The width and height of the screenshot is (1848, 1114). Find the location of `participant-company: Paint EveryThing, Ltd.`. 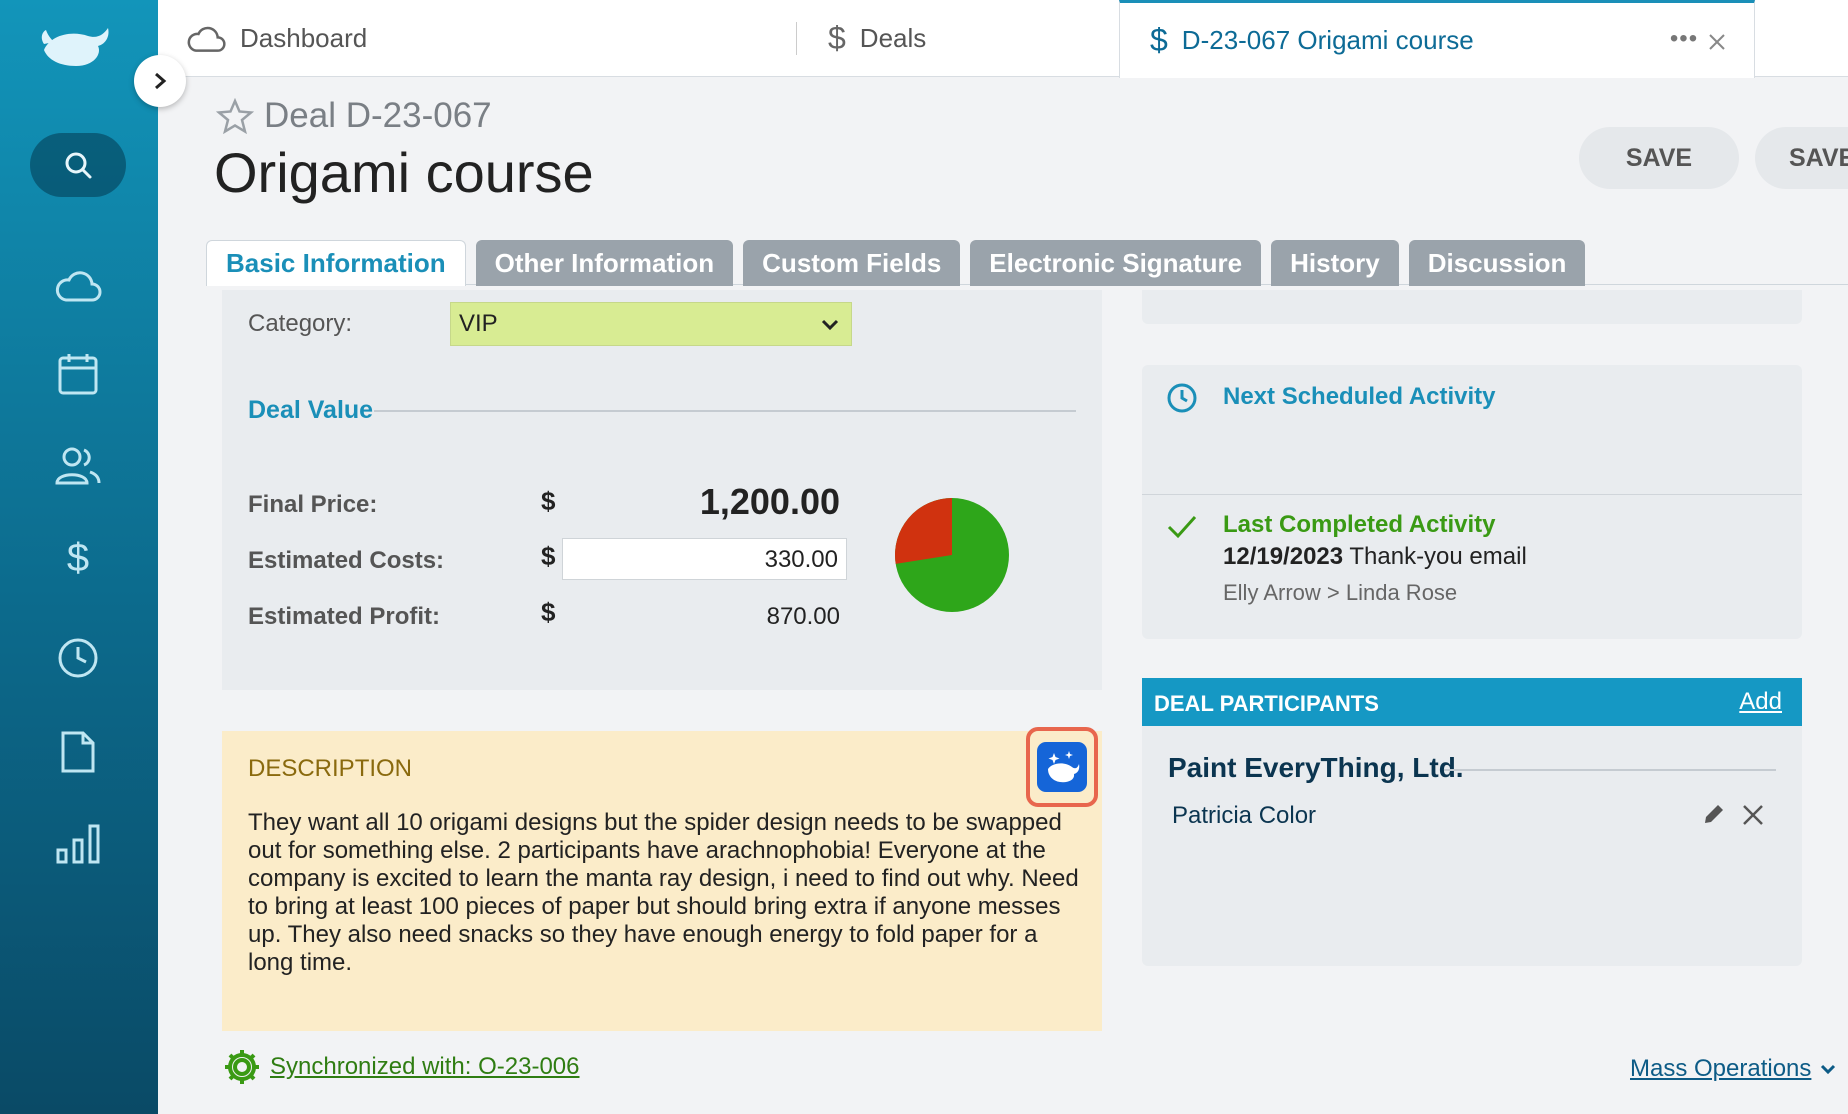

participant-company: Paint EveryThing, Ltd. is located at coordinates (1316, 768).